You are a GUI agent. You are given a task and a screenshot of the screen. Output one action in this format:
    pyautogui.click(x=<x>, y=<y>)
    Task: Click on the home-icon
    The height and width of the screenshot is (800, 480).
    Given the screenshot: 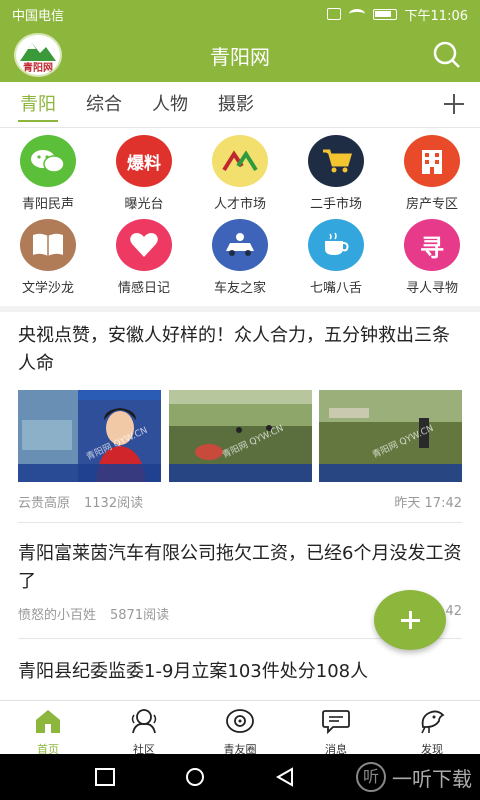 What is the action you would take?
    pyautogui.click(x=48, y=721)
    